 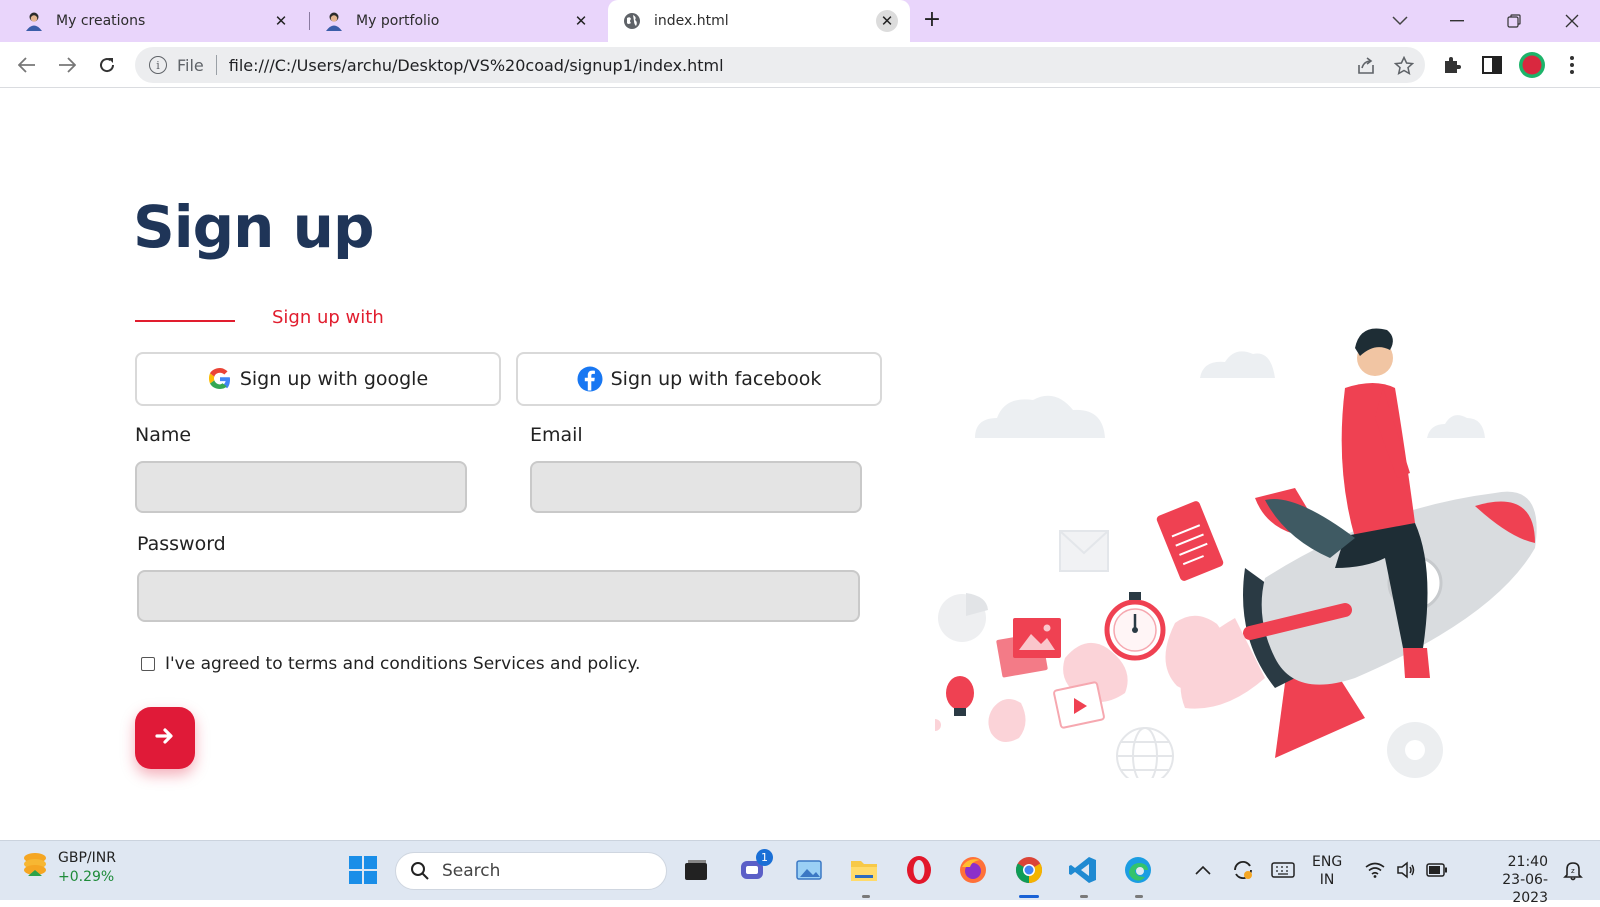 I want to click on tab-my-creations: My creations ✕, so click(x=158, y=21).